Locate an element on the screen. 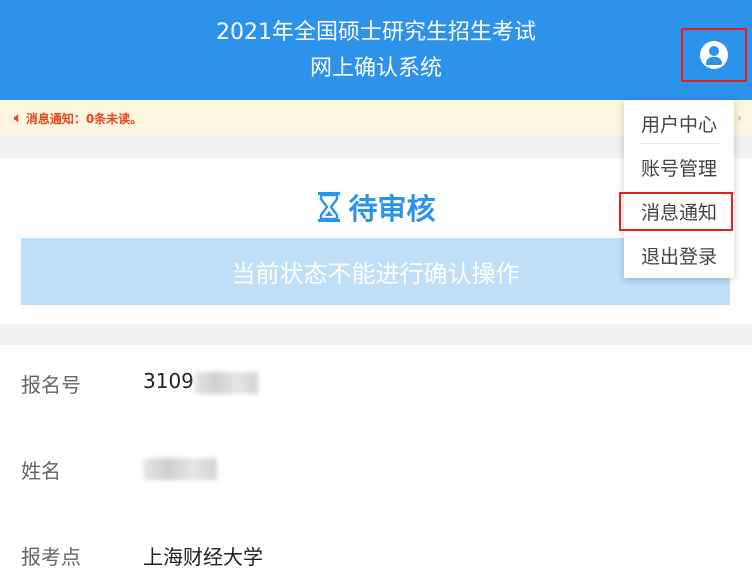 Image resolution: width=752 pixels, height=572 pixels. hourglass-icon is located at coordinates (329, 207).